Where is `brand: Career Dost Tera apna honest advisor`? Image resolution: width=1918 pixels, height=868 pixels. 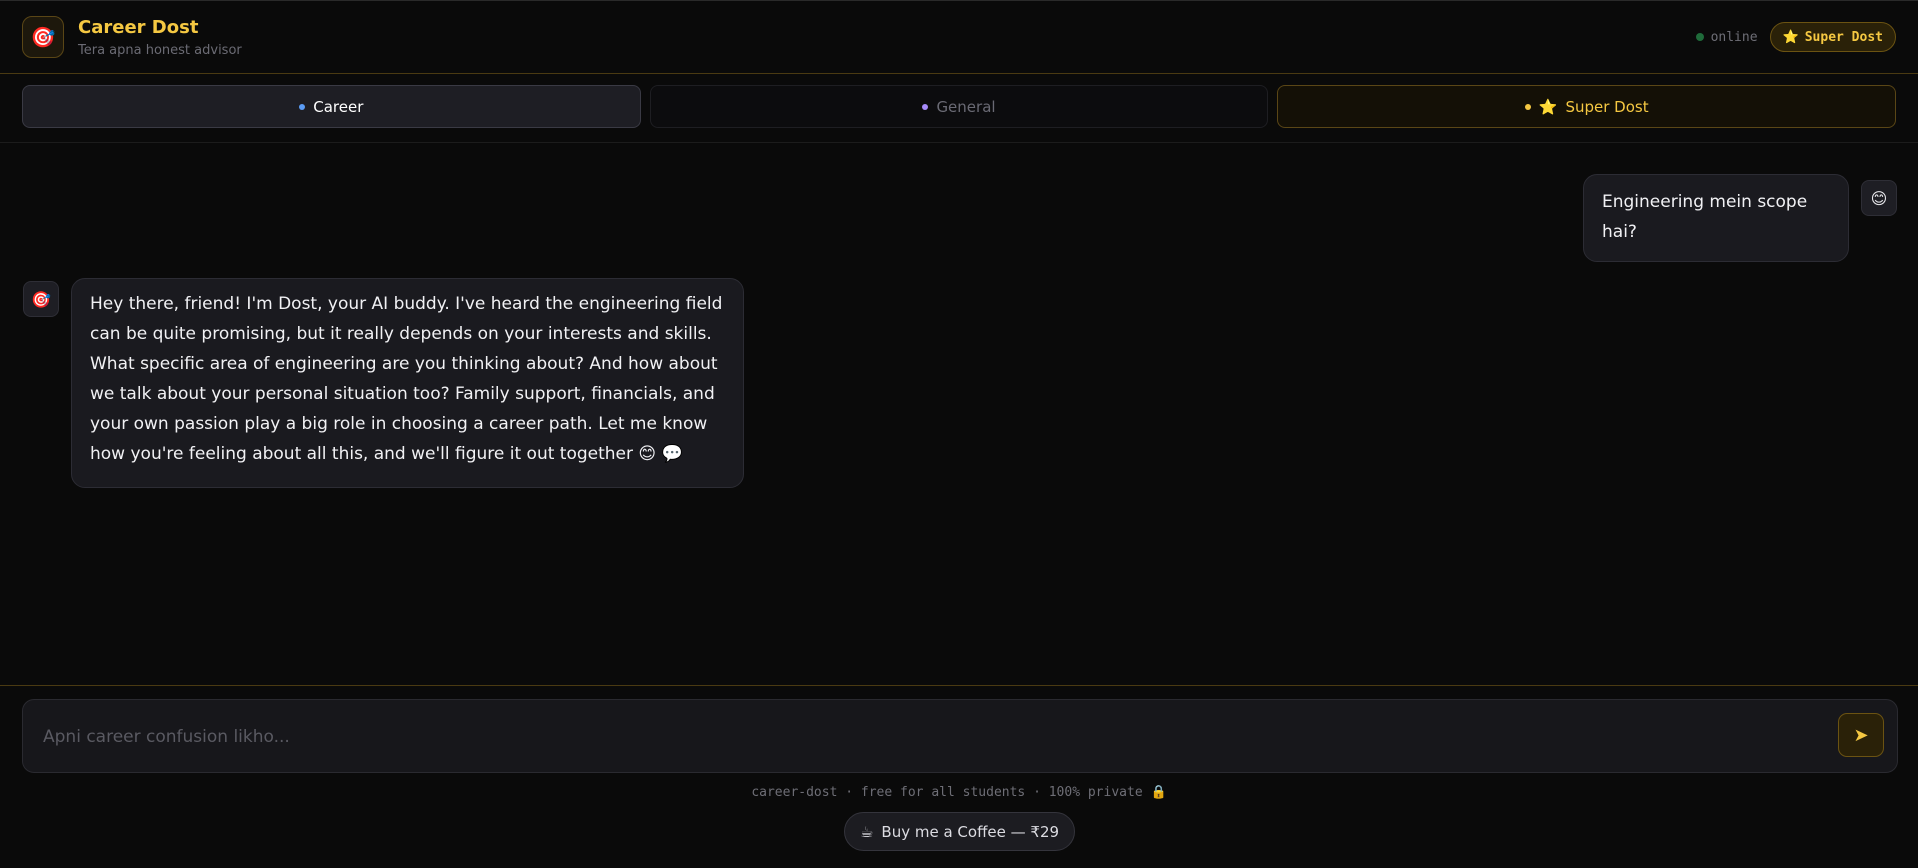
brand: Career Dost Tera apna honest advisor is located at coordinates (160, 37).